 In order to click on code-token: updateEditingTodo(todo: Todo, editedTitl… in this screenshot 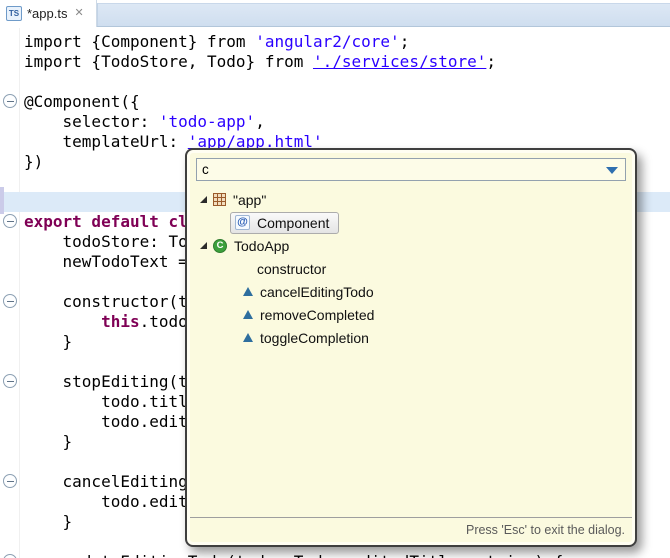, I will do `click(294, 555)`.